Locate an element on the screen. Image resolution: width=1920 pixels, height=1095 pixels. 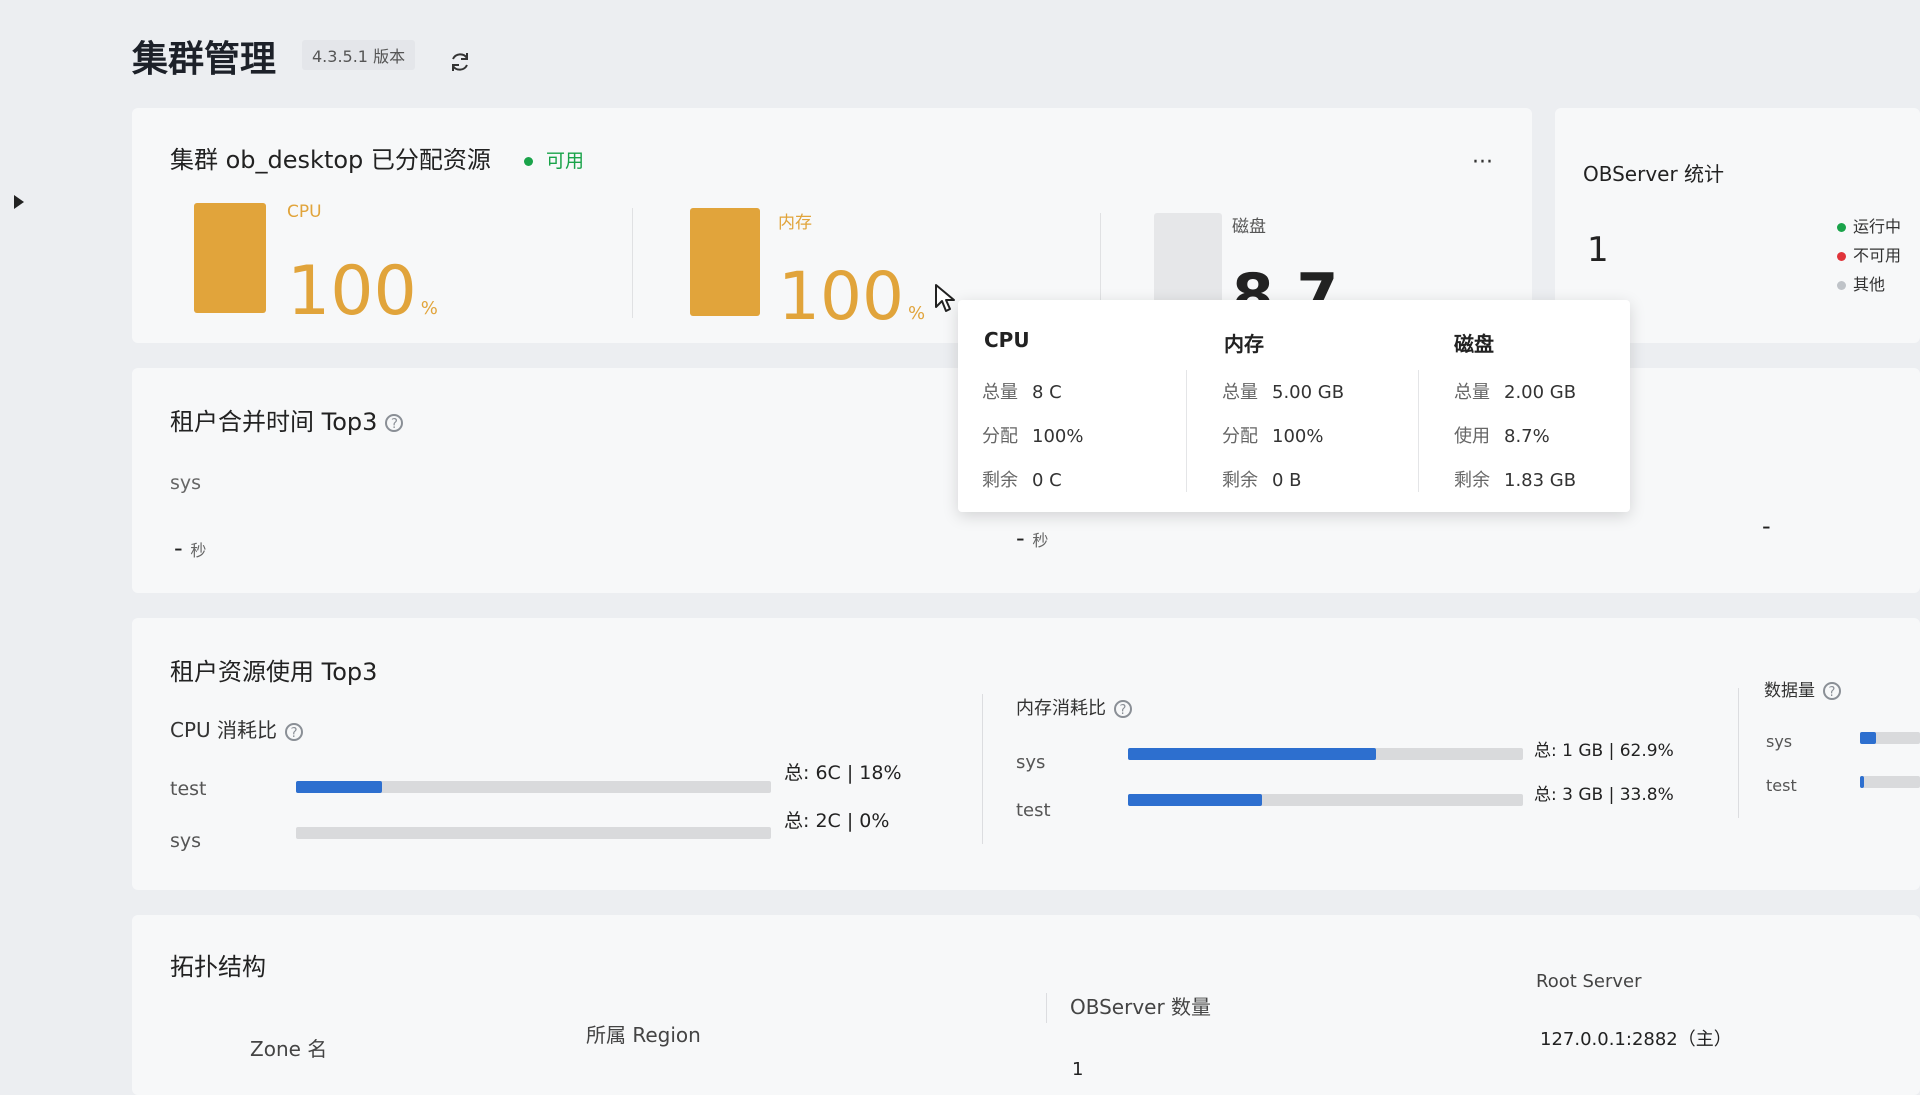
tooltip-key: 使用 is located at coordinates (1472, 436).